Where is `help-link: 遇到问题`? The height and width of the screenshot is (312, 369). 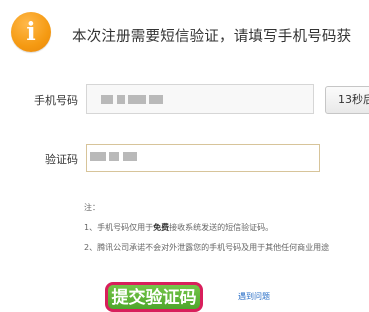
help-link: 遇到问题 is located at coordinates (254, 296).